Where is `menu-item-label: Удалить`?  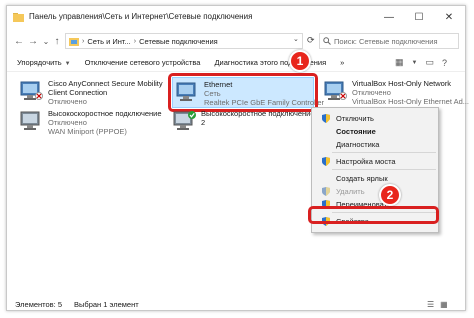
menu-item-label: Удалить is located at coordinates (350, 191).